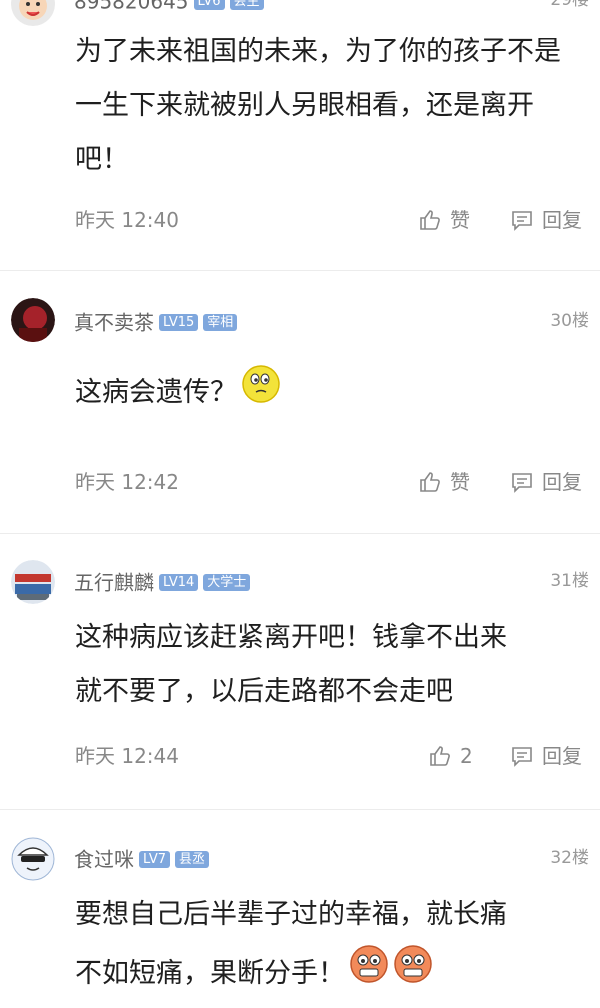 The image size is (600, 1008). I want to click on floor-number: 29楼, so click(569, 5).